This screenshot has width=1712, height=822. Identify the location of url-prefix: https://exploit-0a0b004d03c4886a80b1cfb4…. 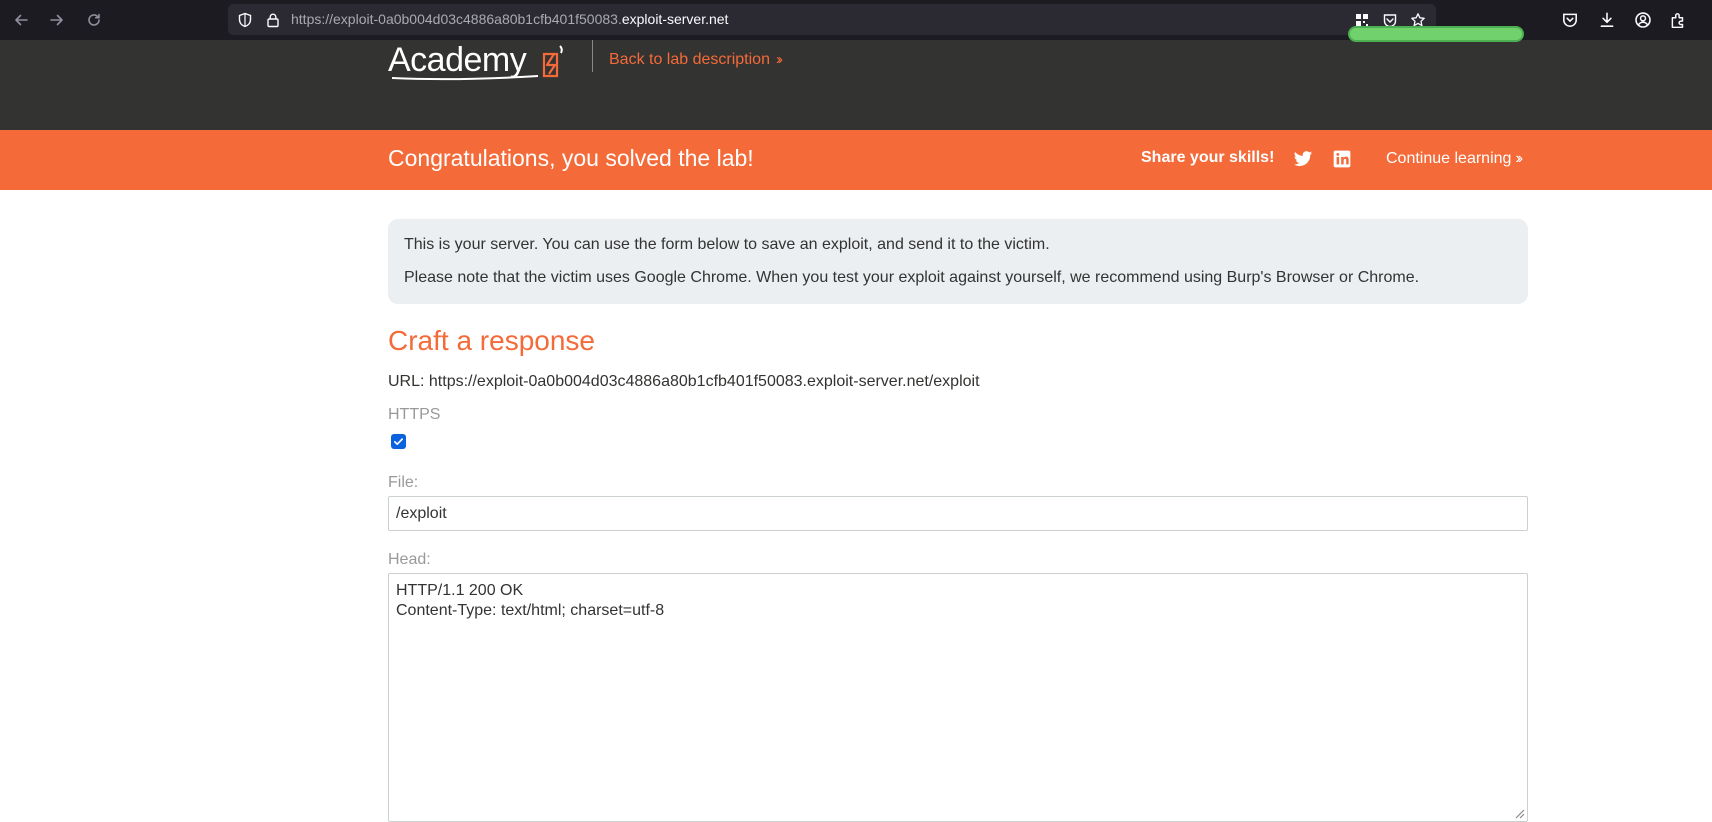
(456, 19).